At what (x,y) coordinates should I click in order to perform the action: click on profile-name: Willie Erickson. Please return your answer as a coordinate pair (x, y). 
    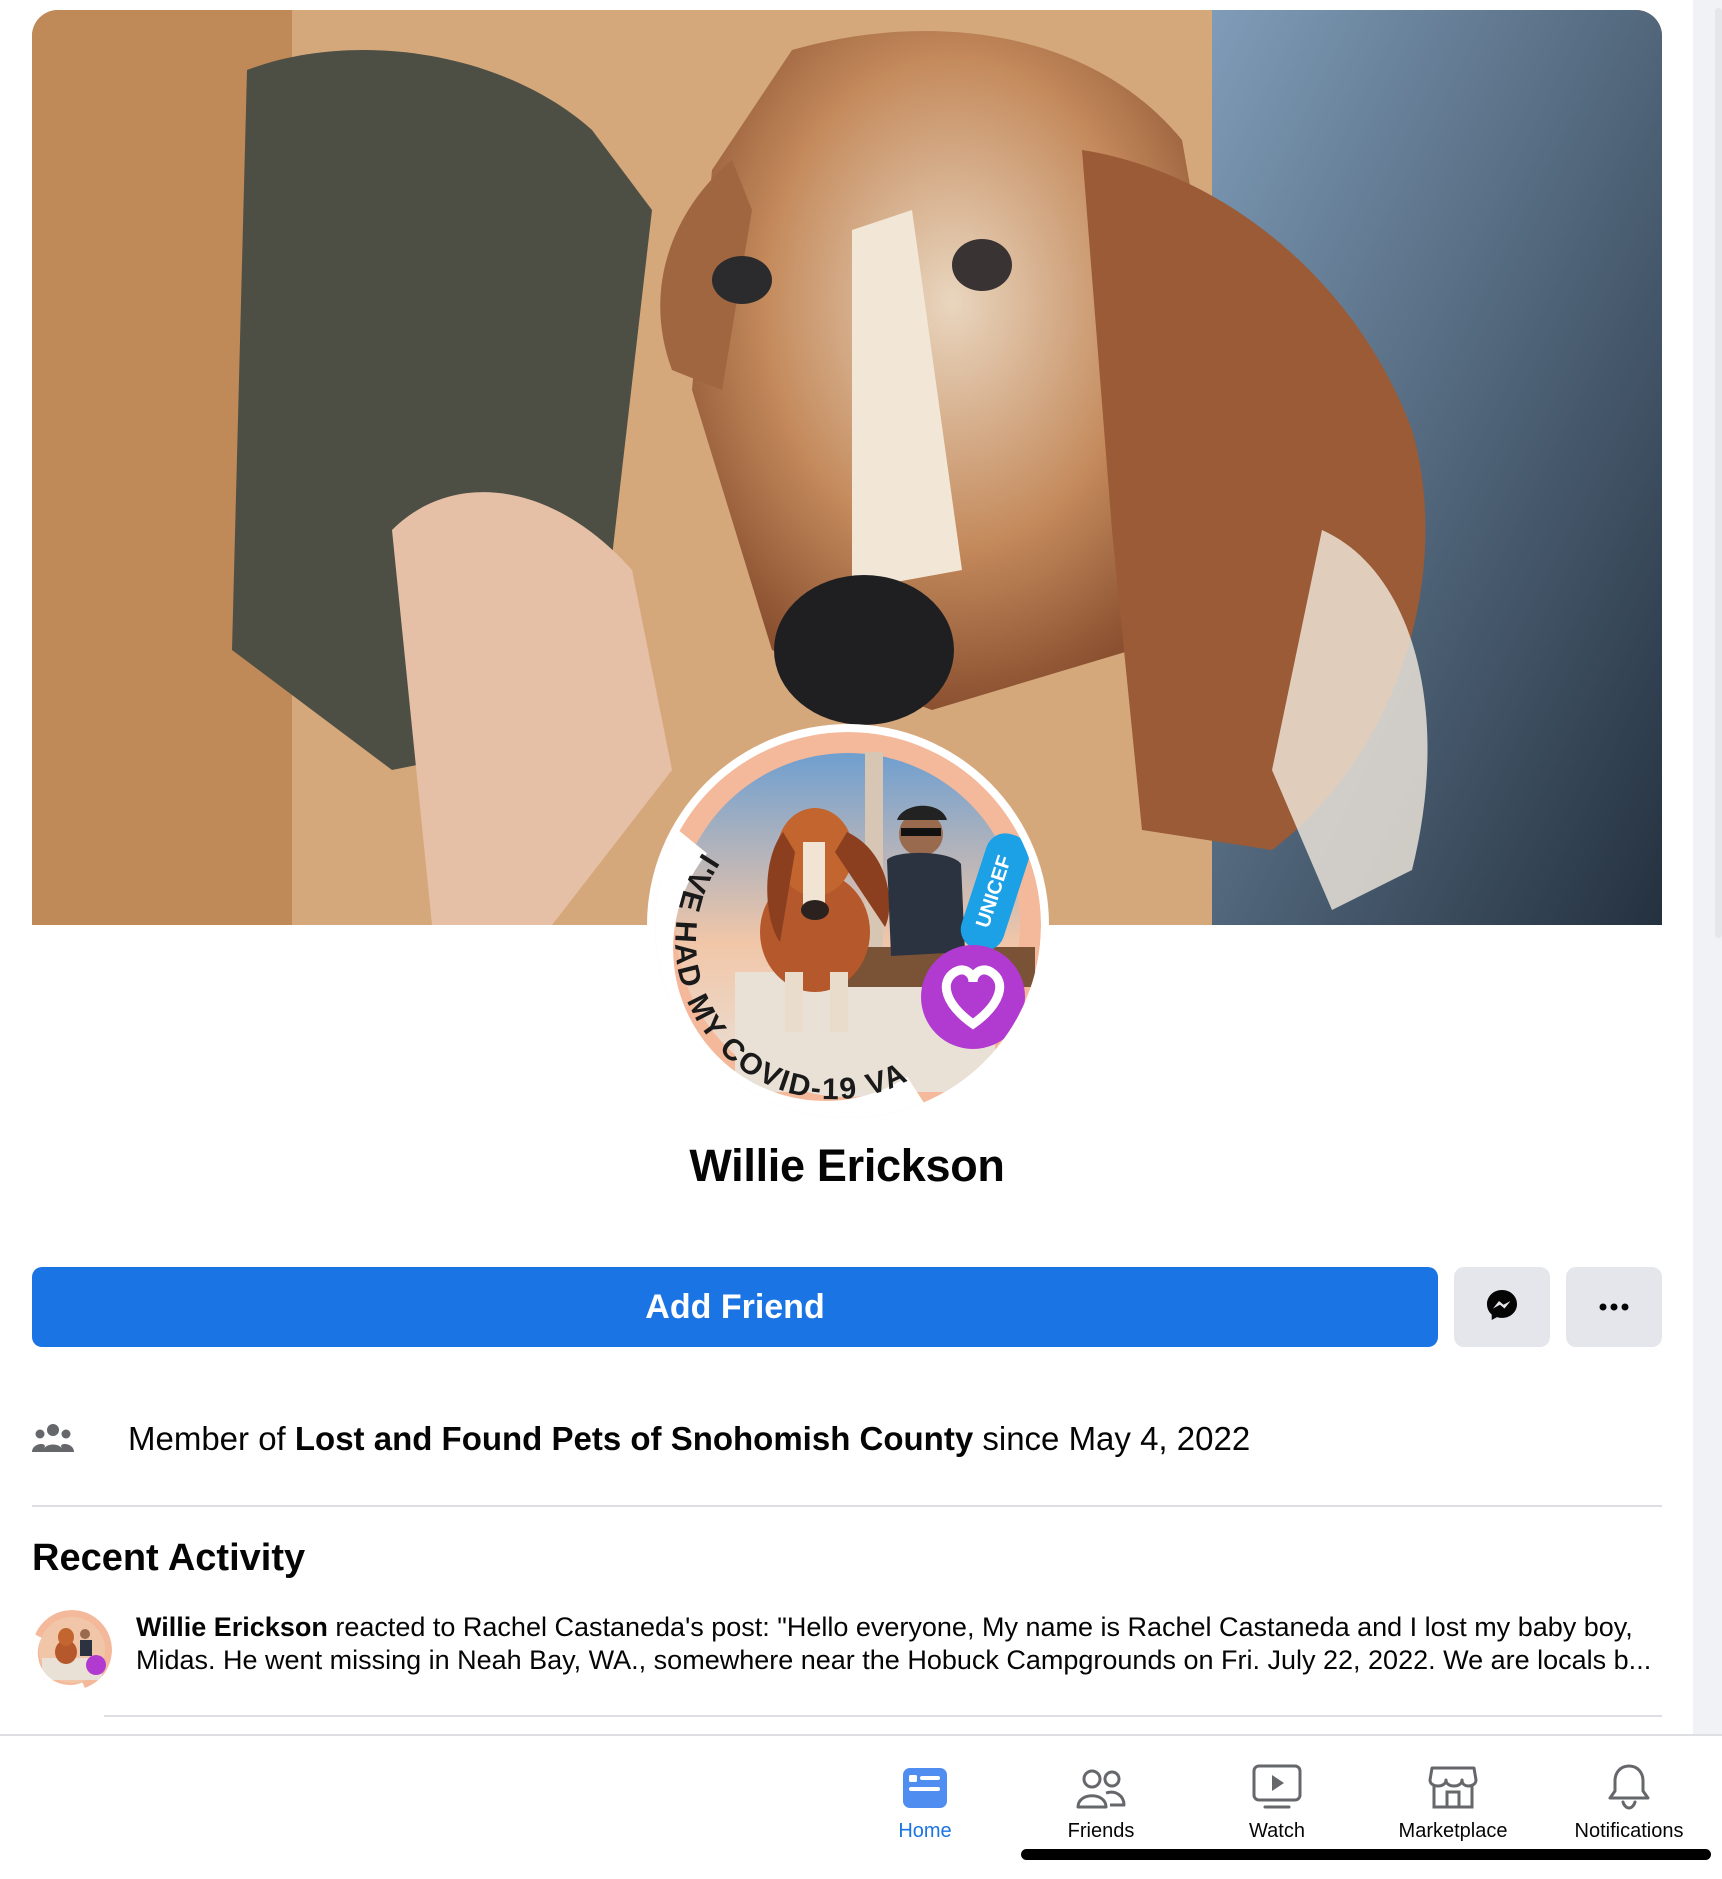
    Looking at the image, I should click on (847, 1165).